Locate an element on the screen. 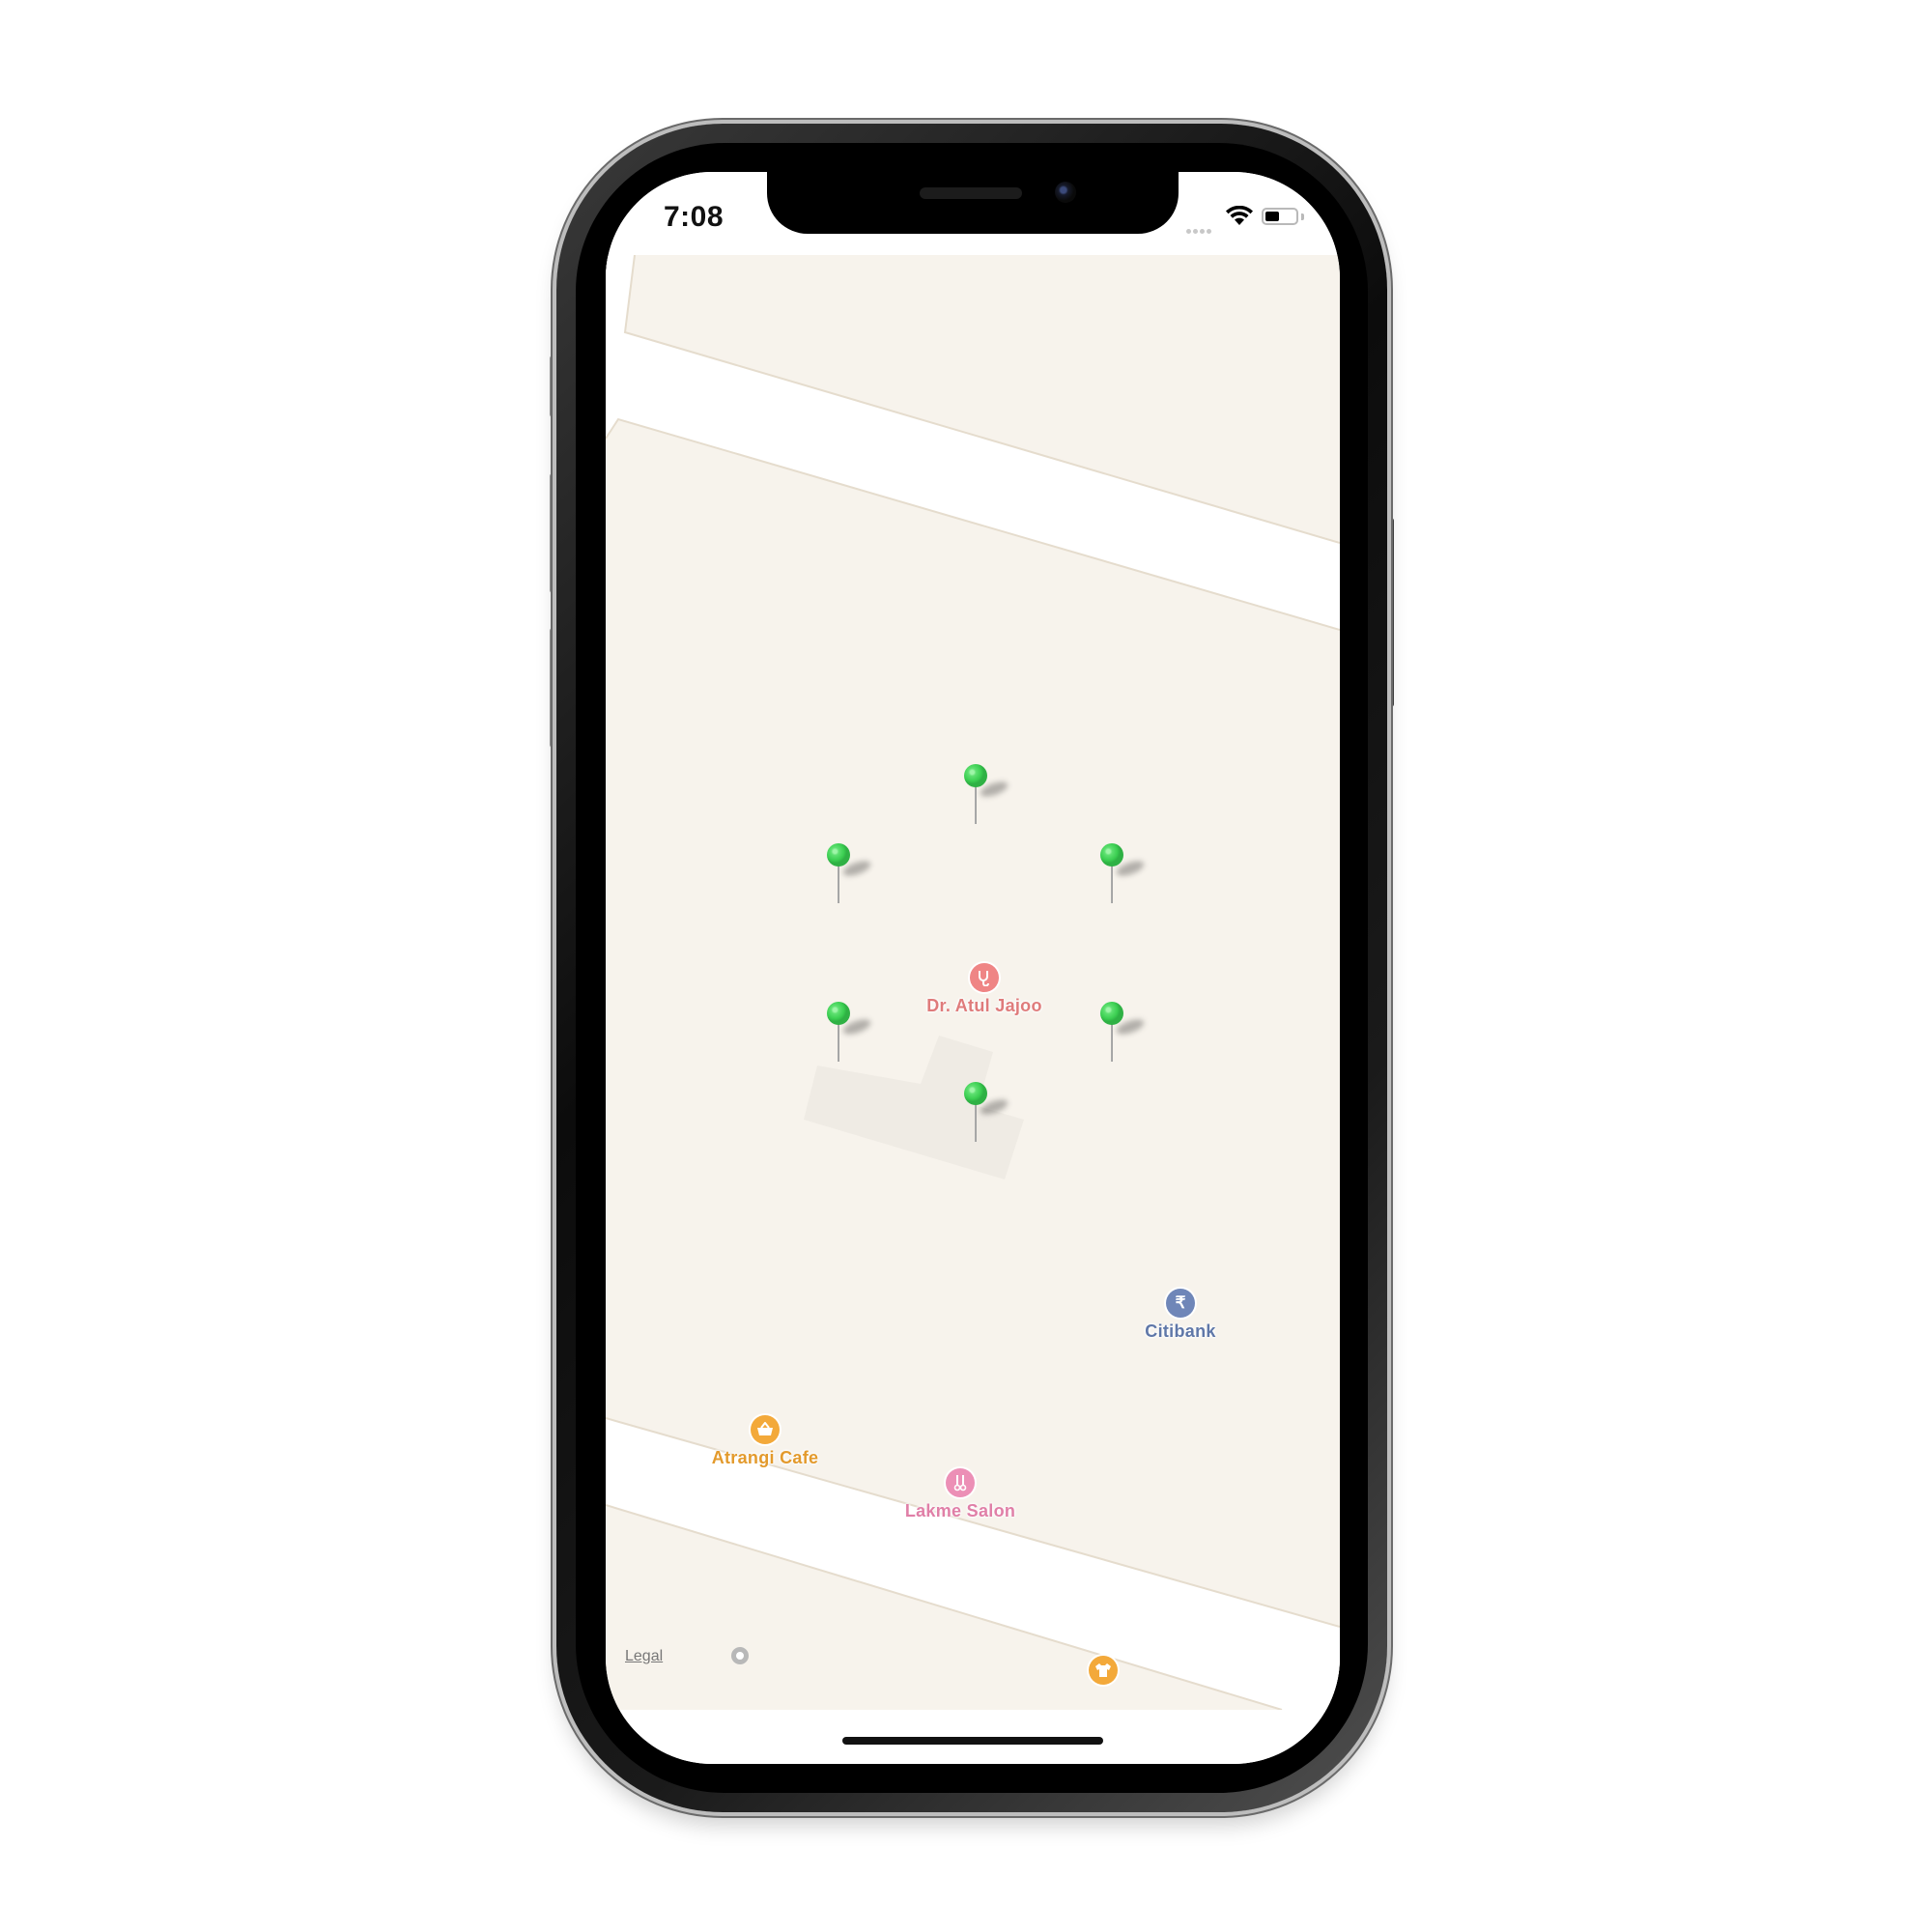 The width and height of the screenshot is (1932, 1932). rupee-icon: ₹ is located at coordinates (1180, 1303).